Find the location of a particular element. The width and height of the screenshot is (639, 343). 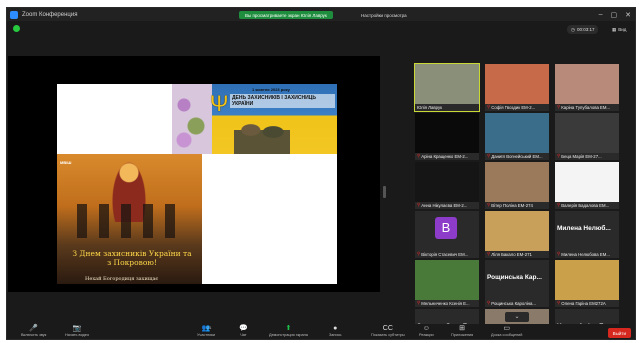

poster-heading: ДЕНЬ ЗАХИСНИКІВ І ЗАХИСНИЦЬ УКРАЇНИ is located at coordinates (282, 101).